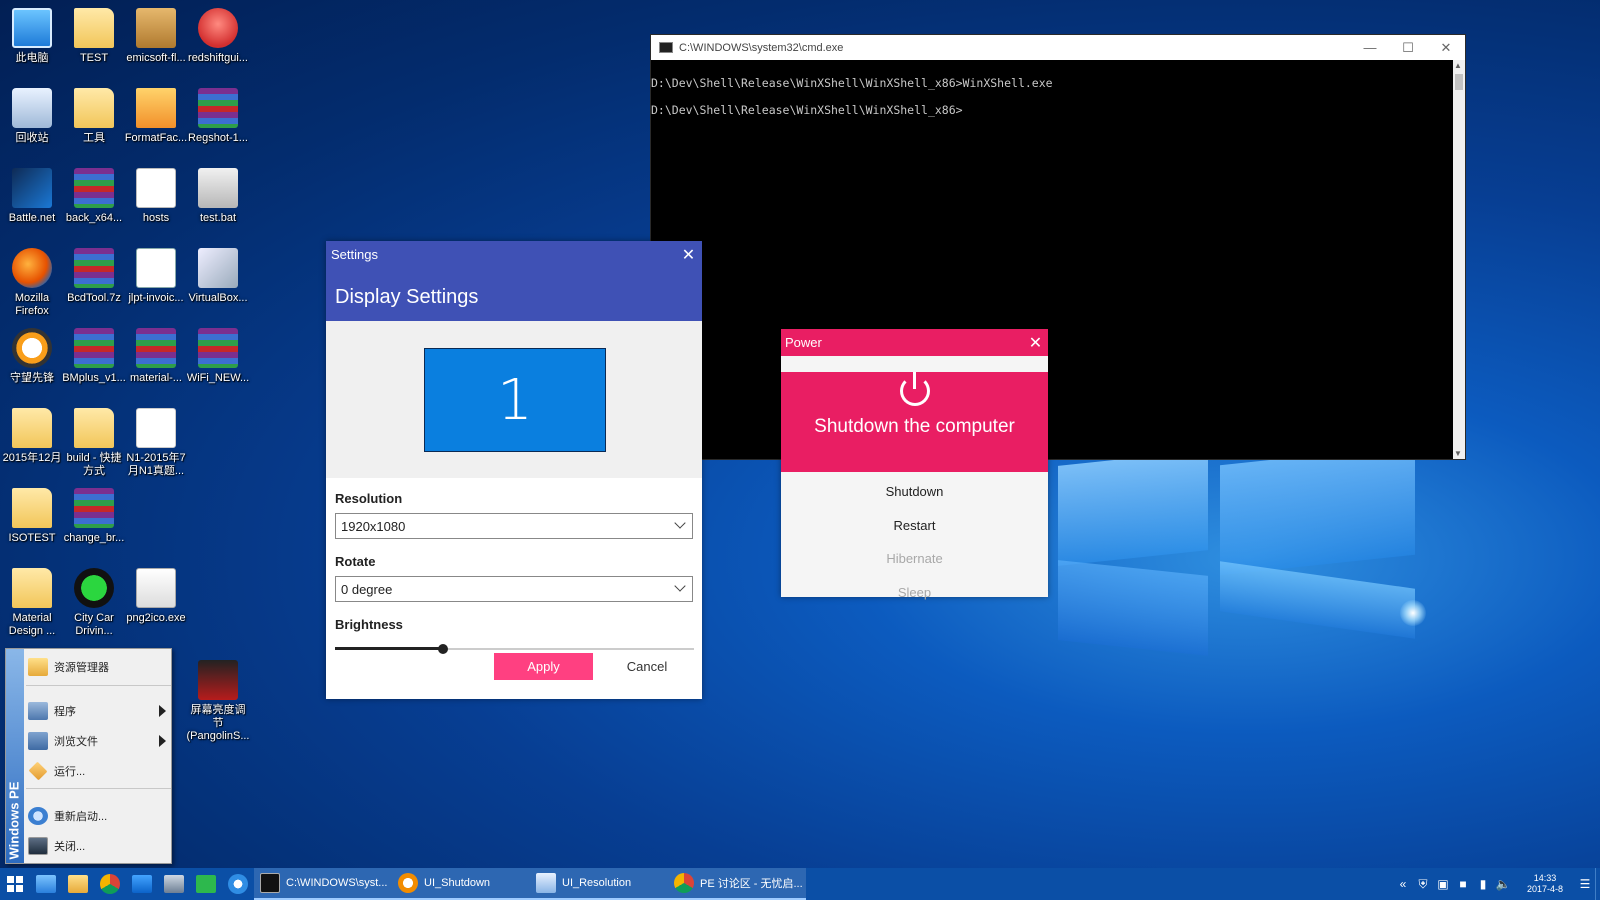  Describe the element at coordinates (94, 36) in the screenshot. I see `desktop-icon-test: TEST` at that location.